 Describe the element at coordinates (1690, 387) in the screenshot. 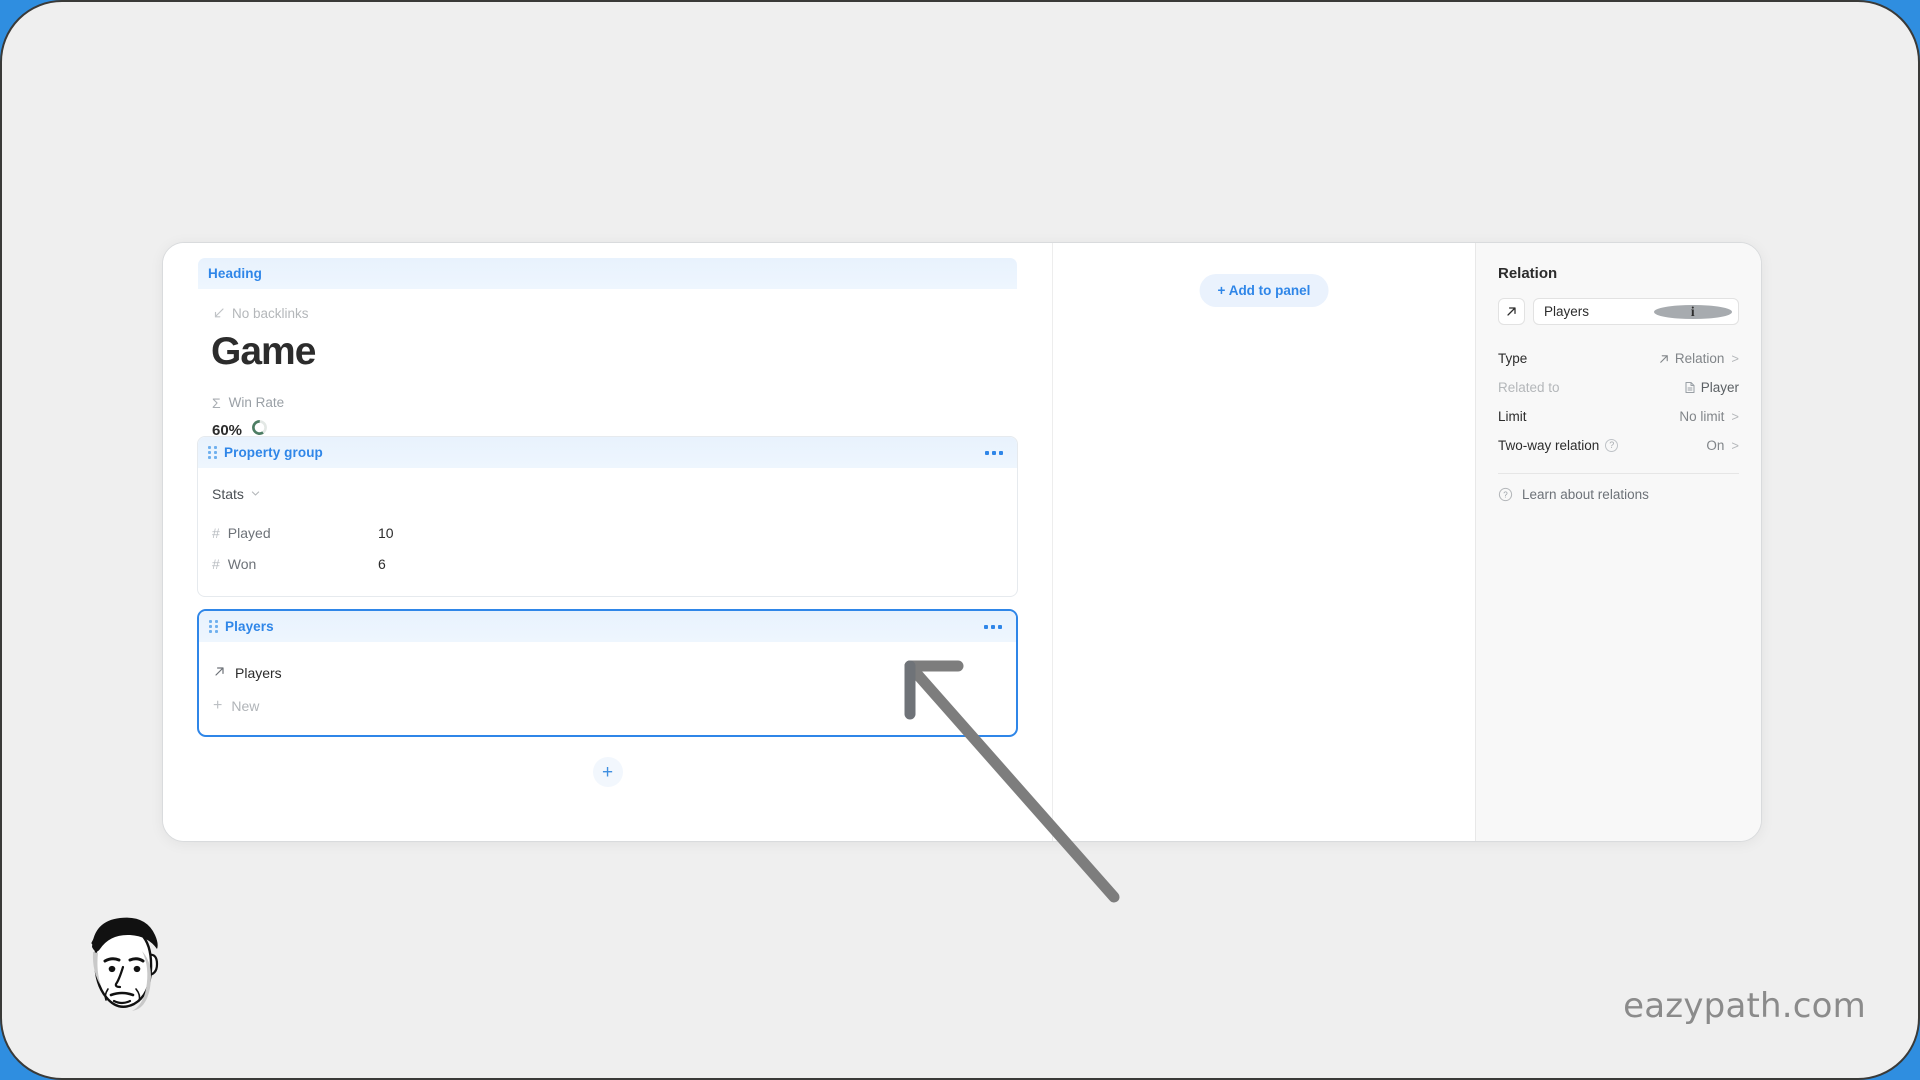

I see `document-icon` at that location.